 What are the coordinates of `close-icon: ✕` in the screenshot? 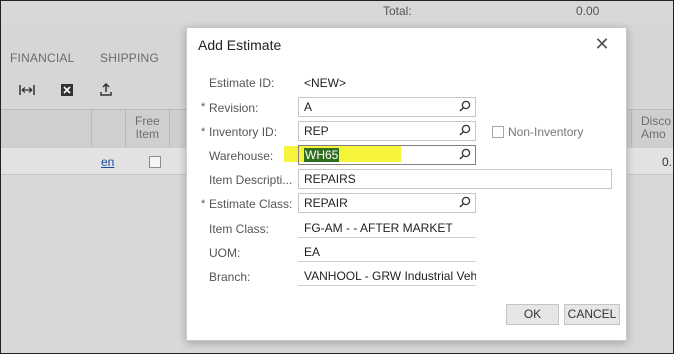 It's located at (602, 44).